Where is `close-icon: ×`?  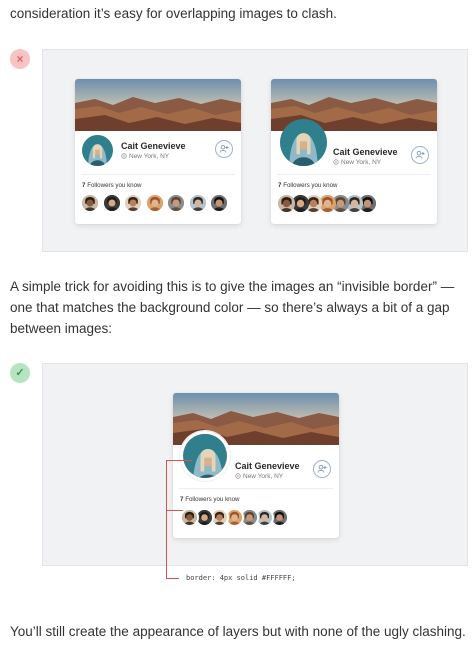 close-icon: × is located at coordinates (20, 59).